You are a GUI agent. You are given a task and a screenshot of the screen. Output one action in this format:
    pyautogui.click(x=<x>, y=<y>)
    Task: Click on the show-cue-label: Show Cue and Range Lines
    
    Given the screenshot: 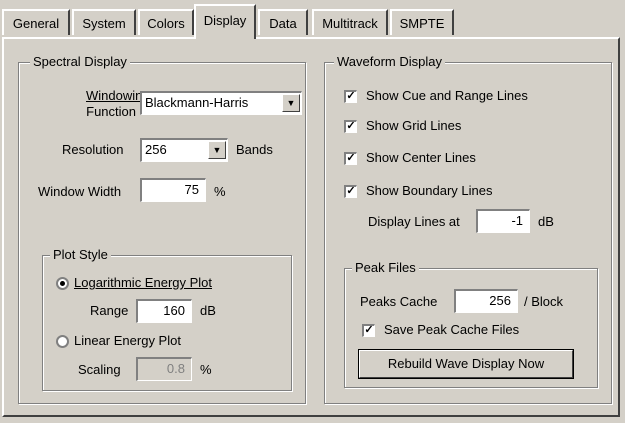 What is the action you would take?
    pyautogui.click(x=447, y=95)
    